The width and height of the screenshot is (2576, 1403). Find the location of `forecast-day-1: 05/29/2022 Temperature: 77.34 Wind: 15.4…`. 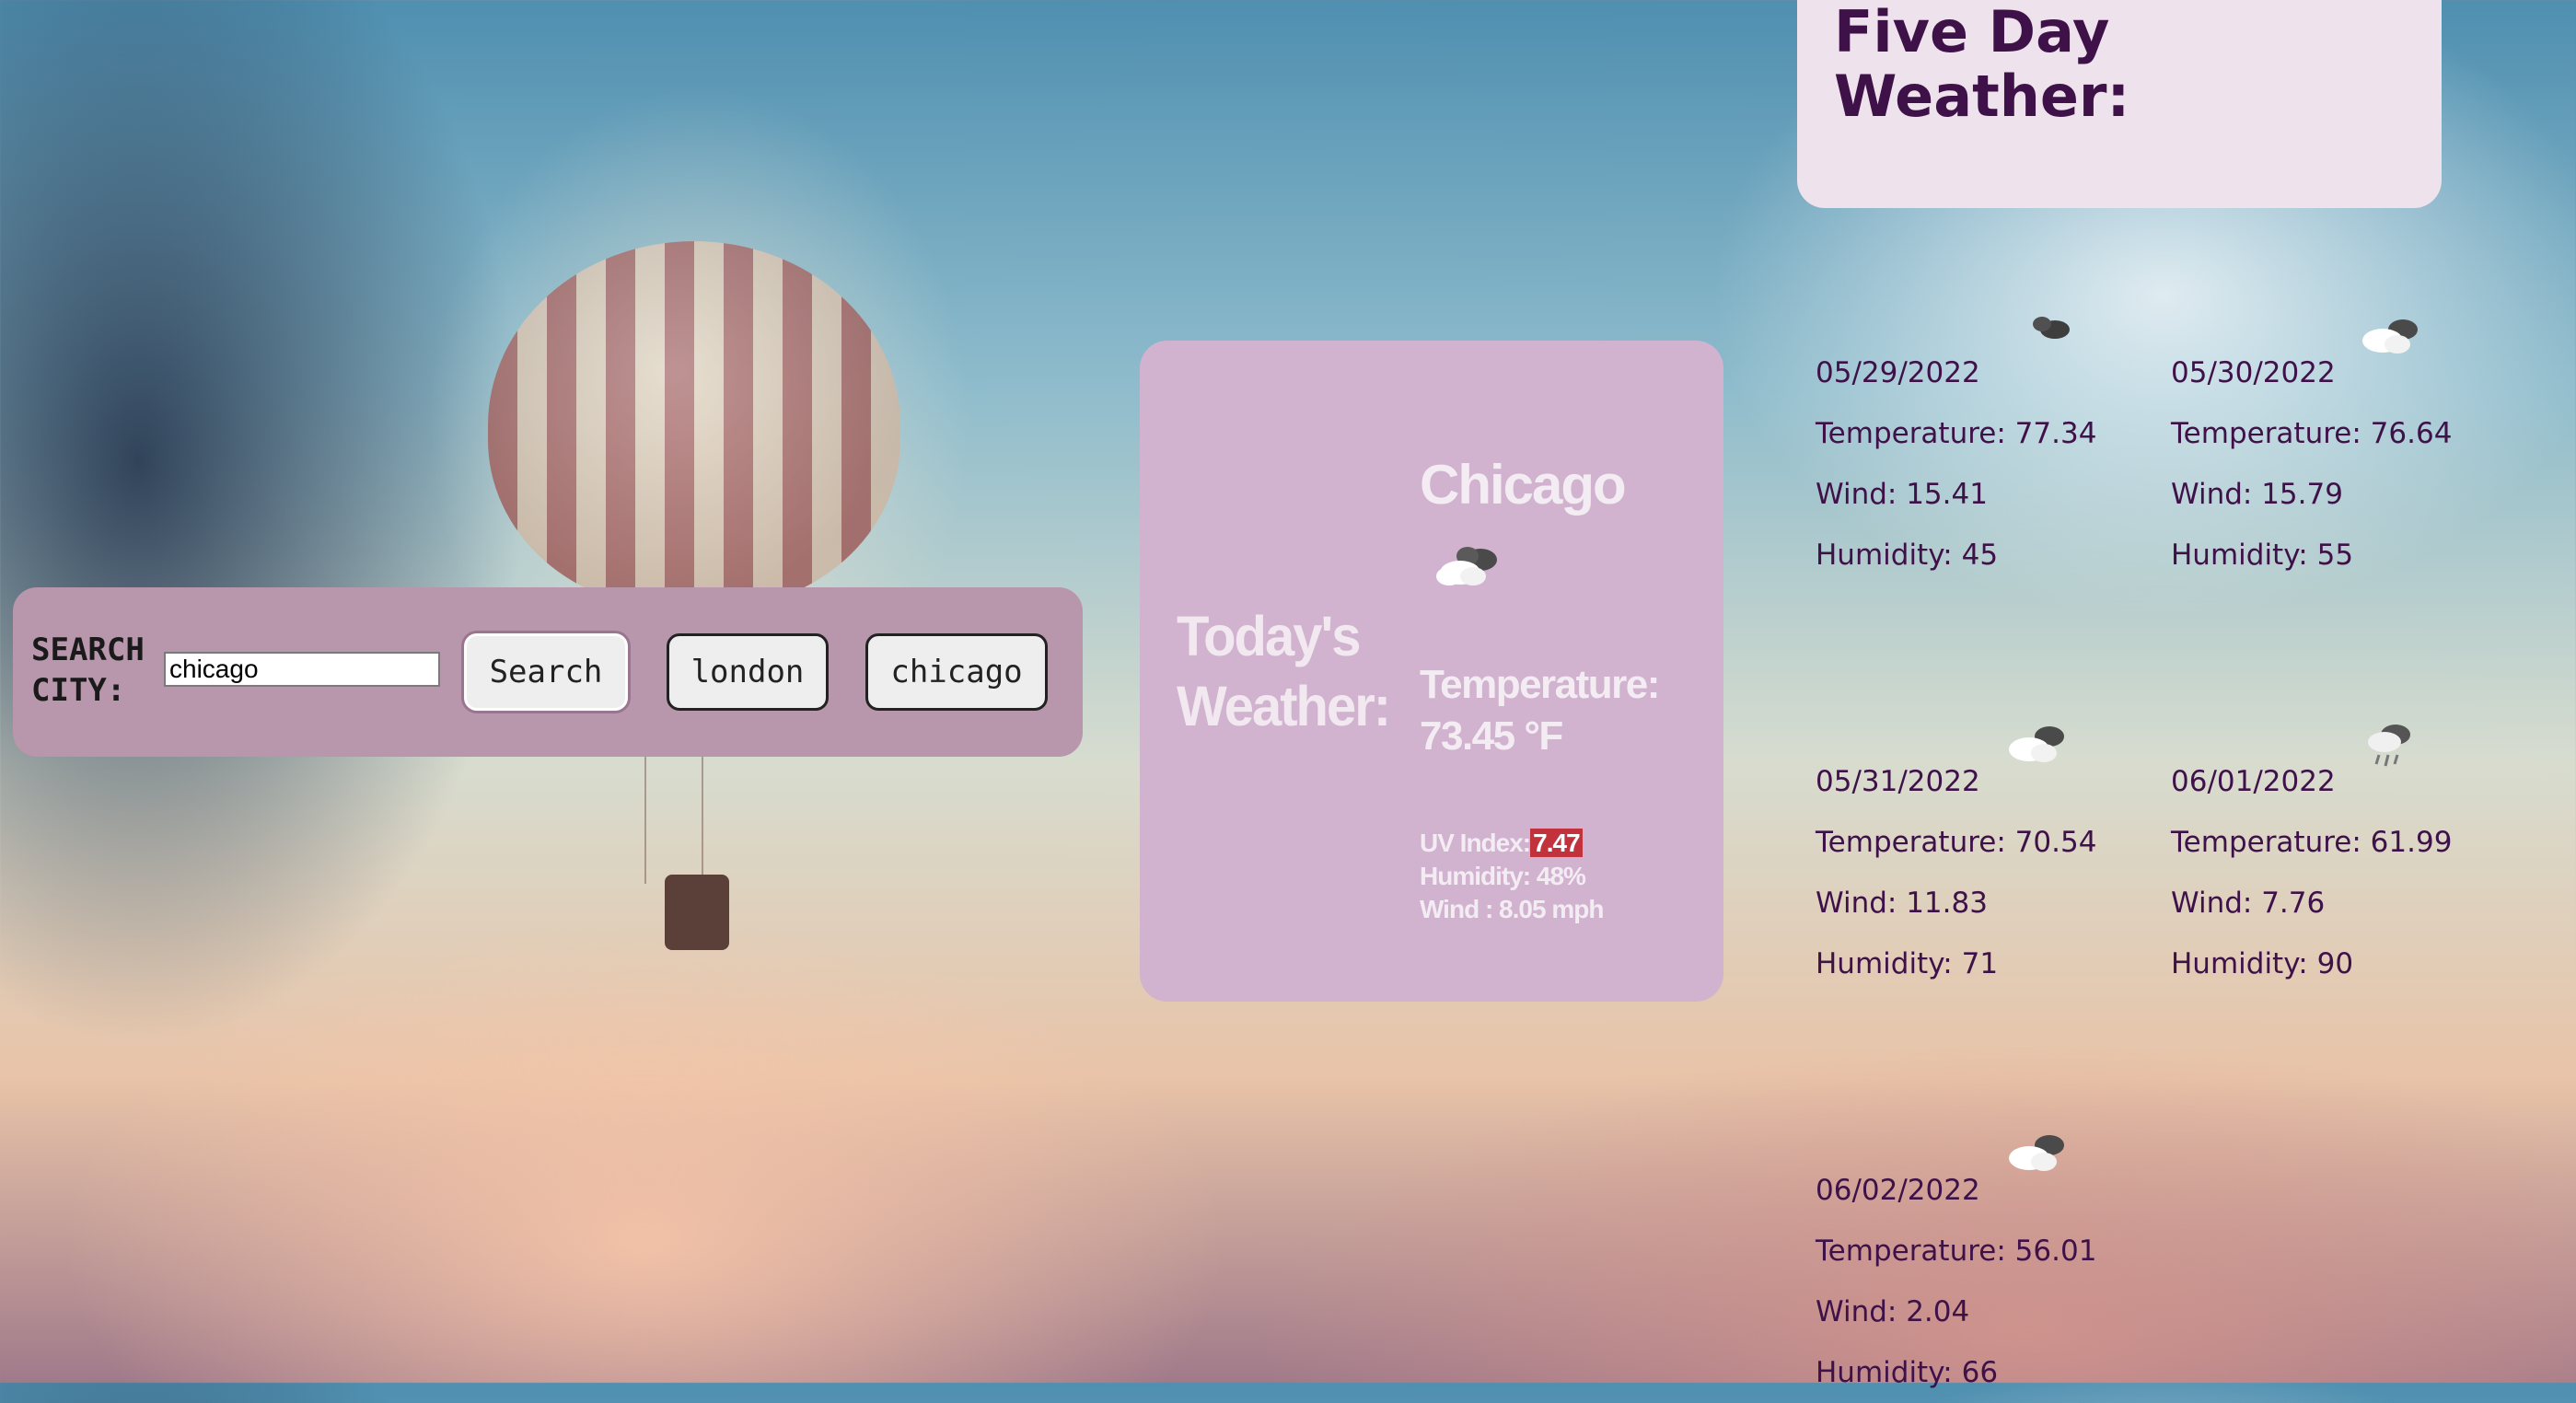

forecast-day-1: 05/29/2022 Temperature: 77.34 Wind: 15.4… is located at coordinates (1990, 464).